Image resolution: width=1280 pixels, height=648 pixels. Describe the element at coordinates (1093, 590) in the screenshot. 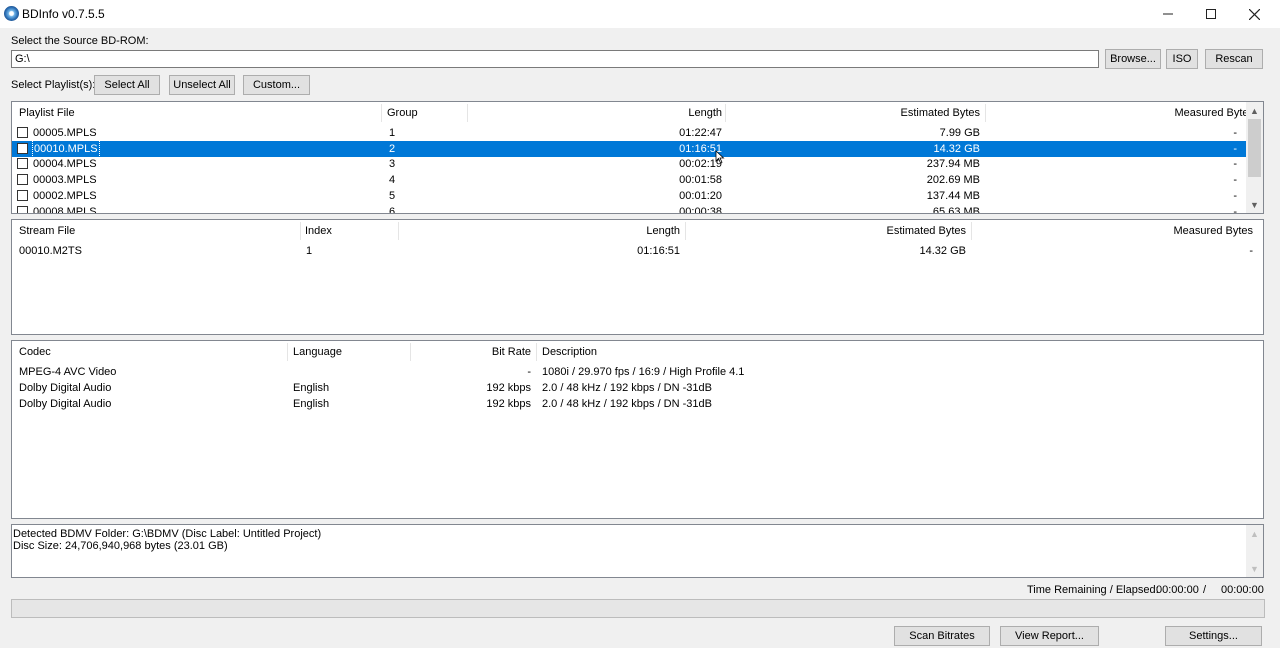

I see `time-label: Time Remaining / Elapsed:` at that location.